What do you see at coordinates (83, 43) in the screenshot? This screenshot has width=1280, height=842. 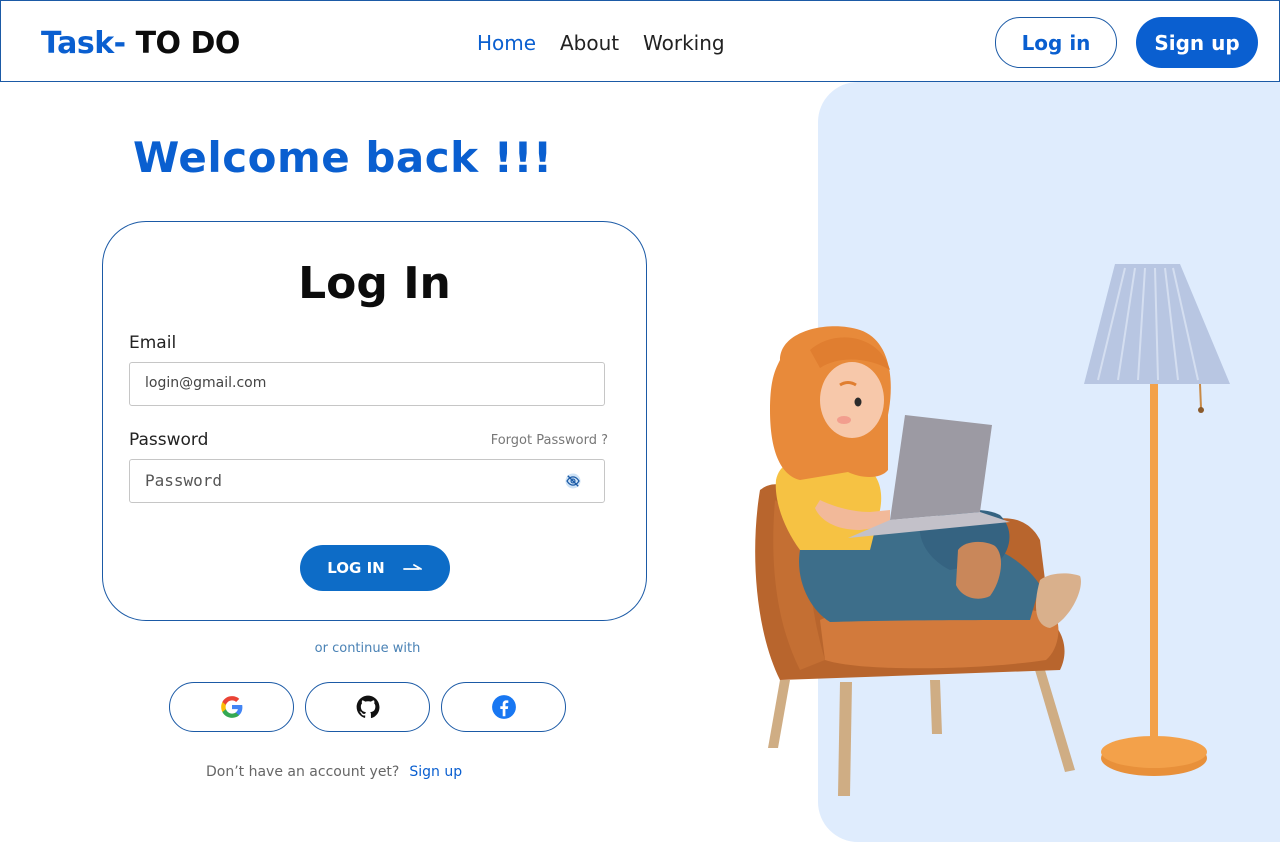 I see `logo-task-text: Task-` at bounding box center [83, 43].